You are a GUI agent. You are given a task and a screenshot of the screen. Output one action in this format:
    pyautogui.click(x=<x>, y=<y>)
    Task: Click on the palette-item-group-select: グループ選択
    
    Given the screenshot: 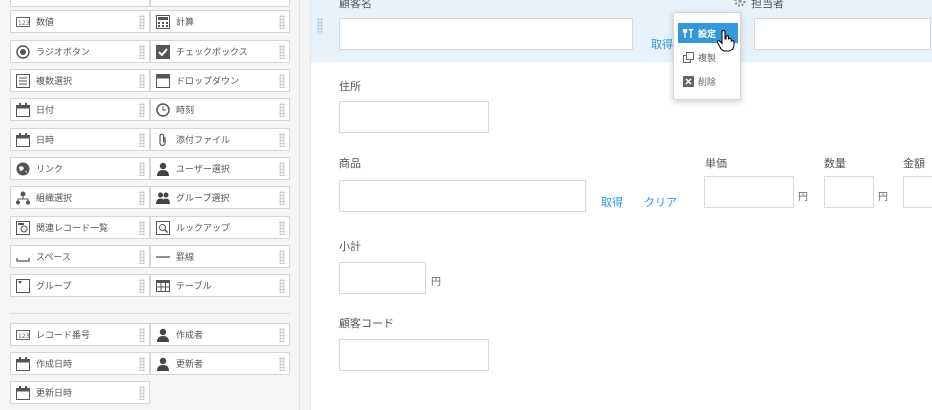 What is the action you would take?
    pyautogui.click(x=220, y=197)
    